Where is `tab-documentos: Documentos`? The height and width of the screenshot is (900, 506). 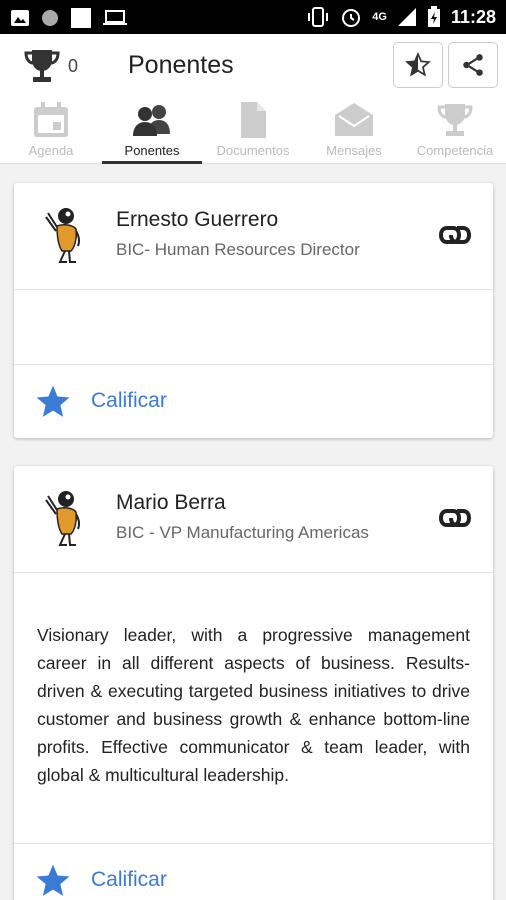
tab-documentos: Documentos is located at coordinates (253, 130).